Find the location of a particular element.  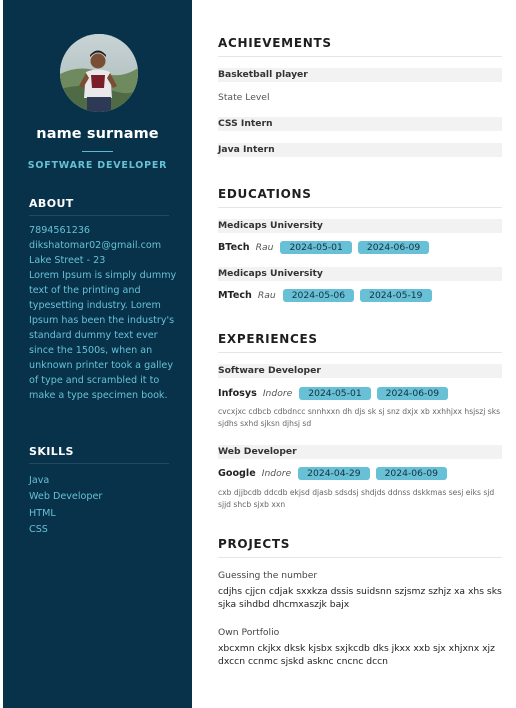

name-divider is located at coordinates (97, 151).